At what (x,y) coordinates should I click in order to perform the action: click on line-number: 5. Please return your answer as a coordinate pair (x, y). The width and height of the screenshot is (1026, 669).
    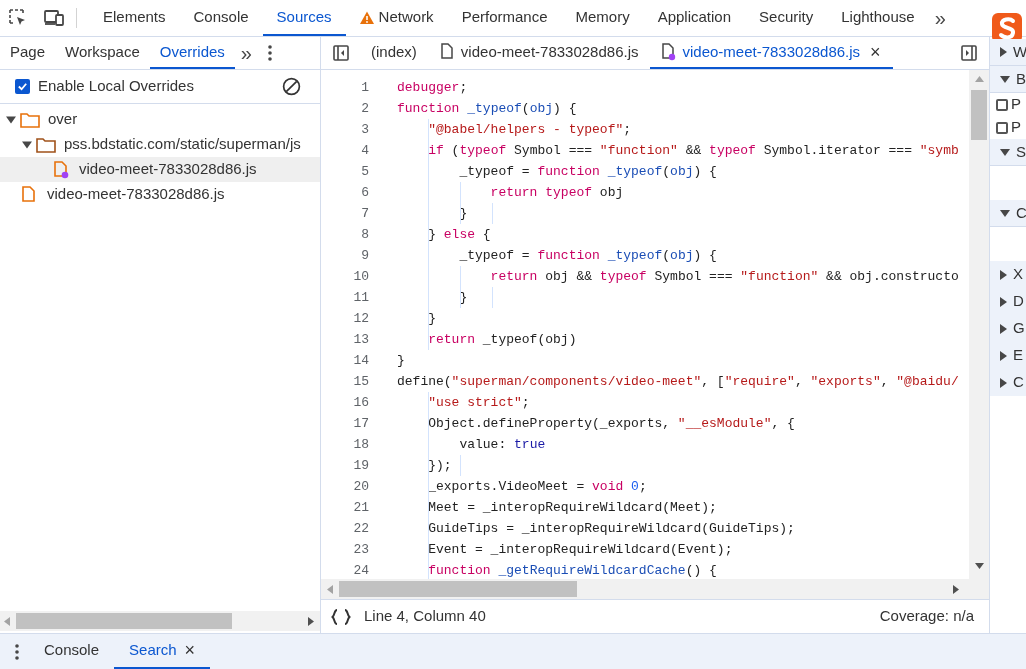
    Looking at the image, I should click on (364, 171).